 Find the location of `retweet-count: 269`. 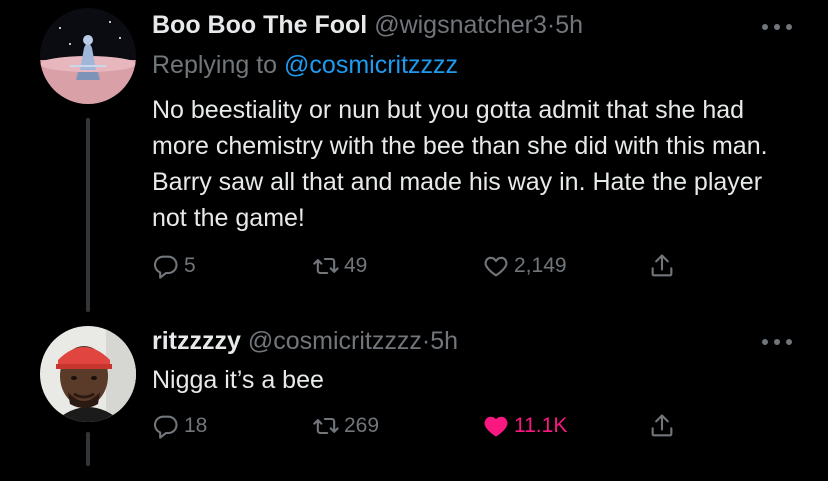

retweet-count: 269 is located at coordinates (362, 425).